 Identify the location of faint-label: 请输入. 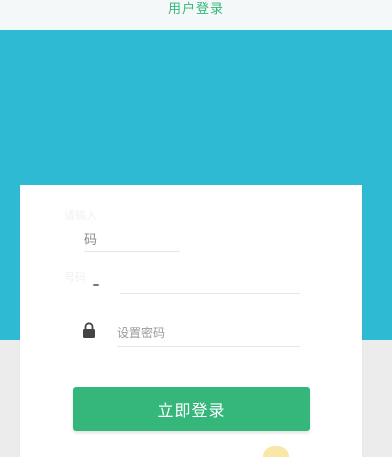
(80, 215).